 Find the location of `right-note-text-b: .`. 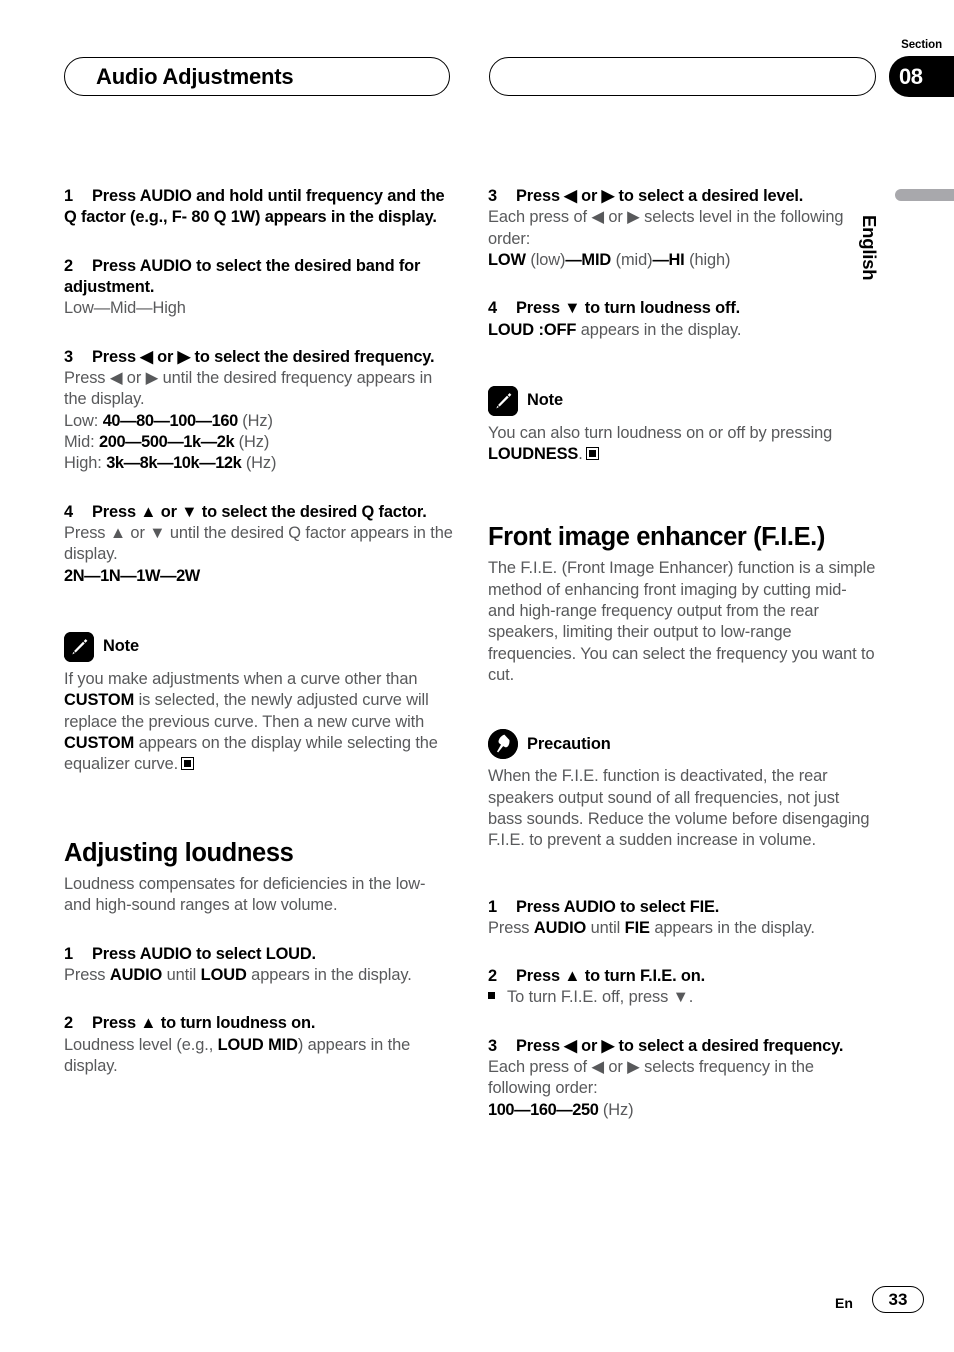

right-note-text-b: . is located at coordinates (580, 454).